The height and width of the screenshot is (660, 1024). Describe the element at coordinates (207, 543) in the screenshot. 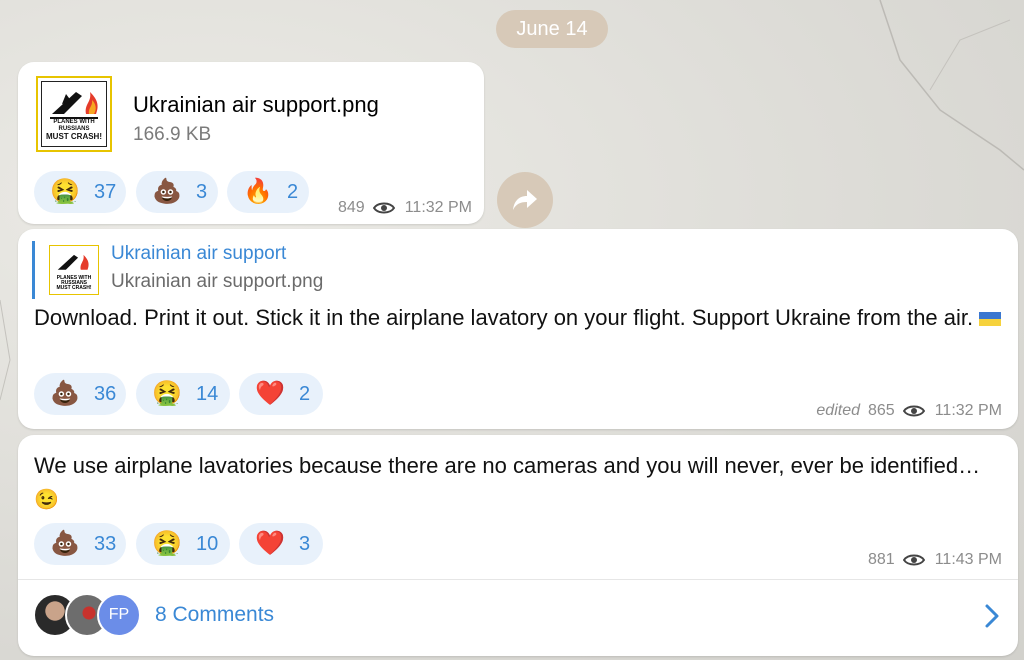

I see `reaction-count: 10` at that location.